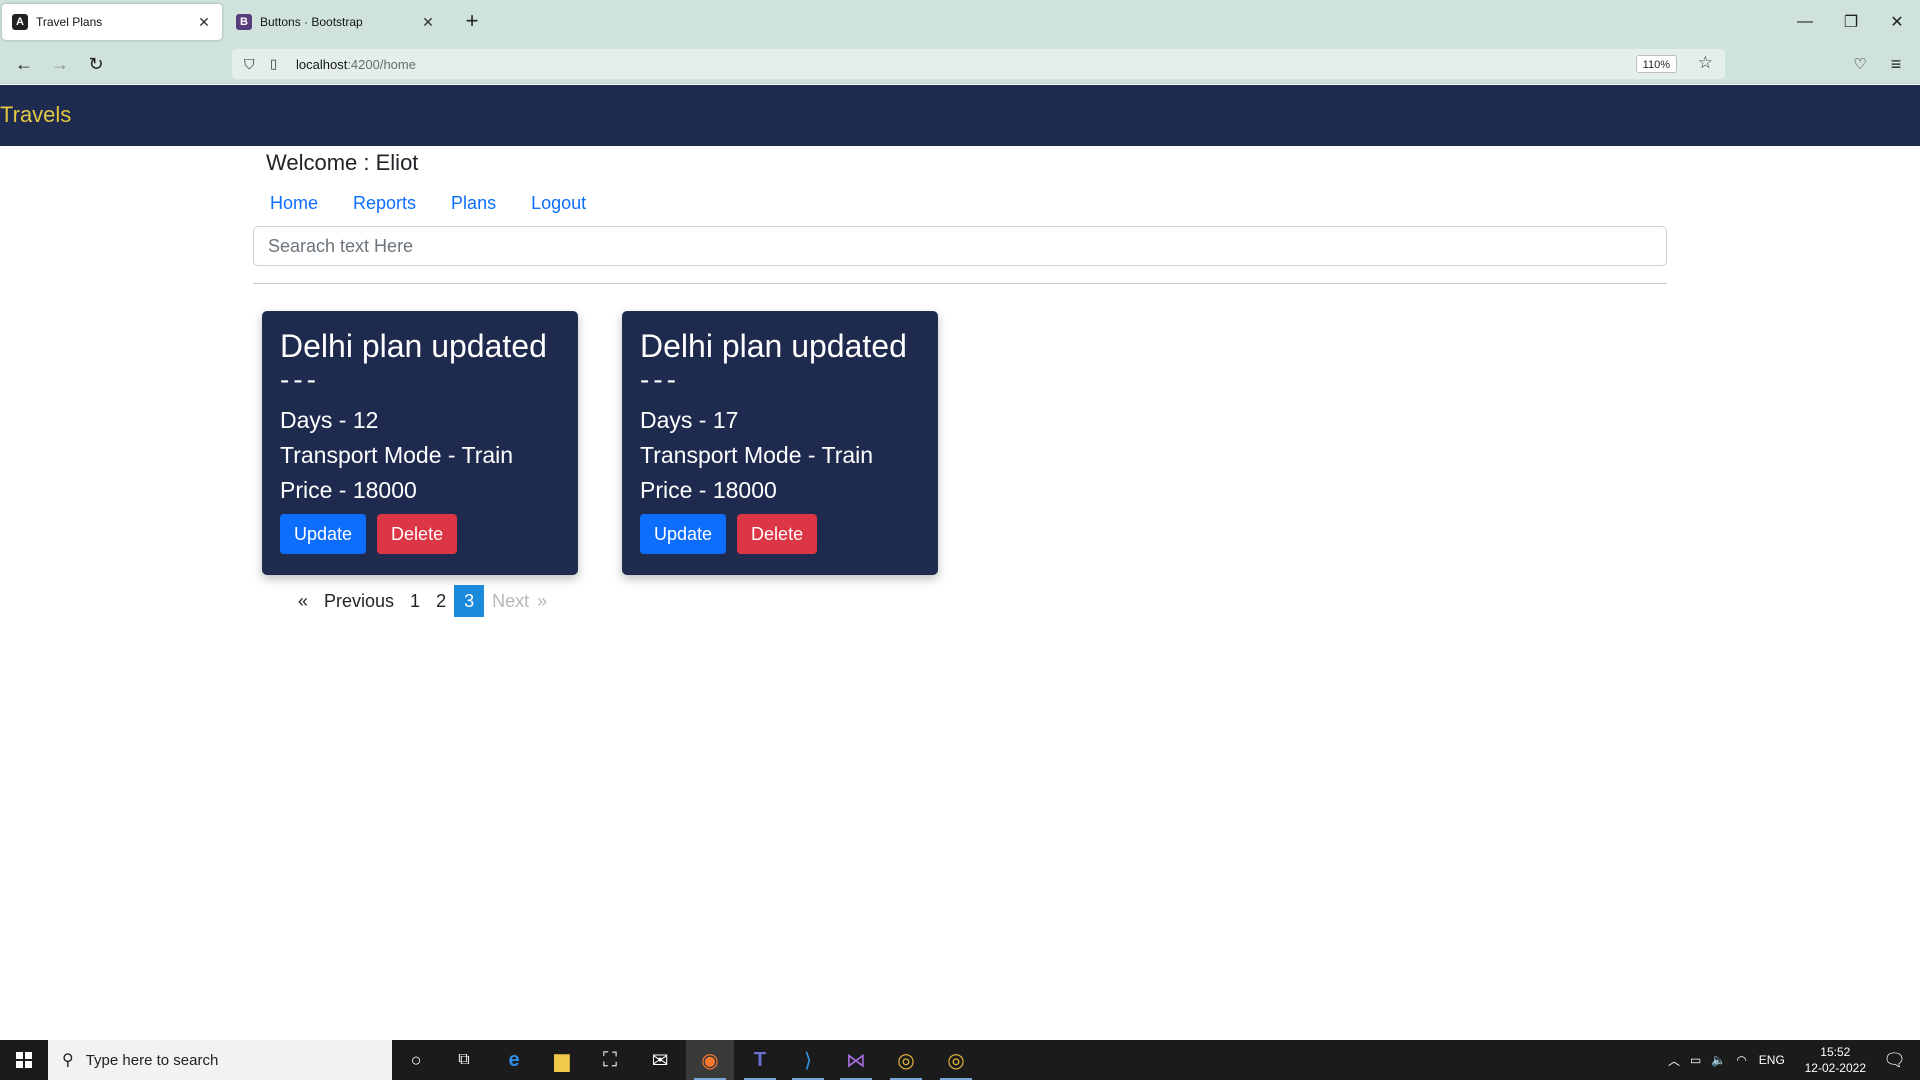  I want to click on pagination-page-1: 1, so click(415, 601).